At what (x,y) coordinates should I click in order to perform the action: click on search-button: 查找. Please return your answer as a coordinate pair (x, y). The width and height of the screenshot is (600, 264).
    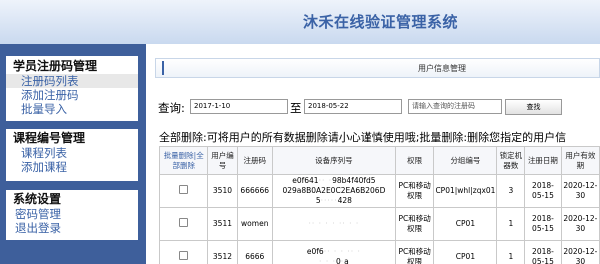
    Looking at the image, I should click on (533, 107).